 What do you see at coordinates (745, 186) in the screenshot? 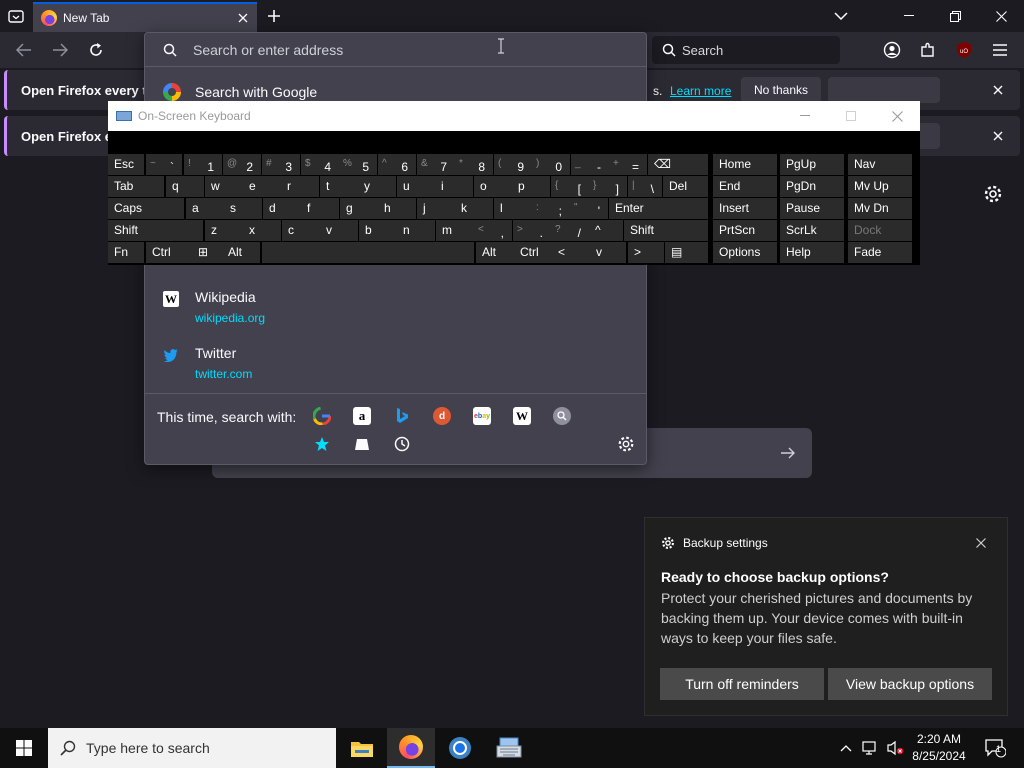
I see `osk-key-End: End` at bounding box center [745, 186].